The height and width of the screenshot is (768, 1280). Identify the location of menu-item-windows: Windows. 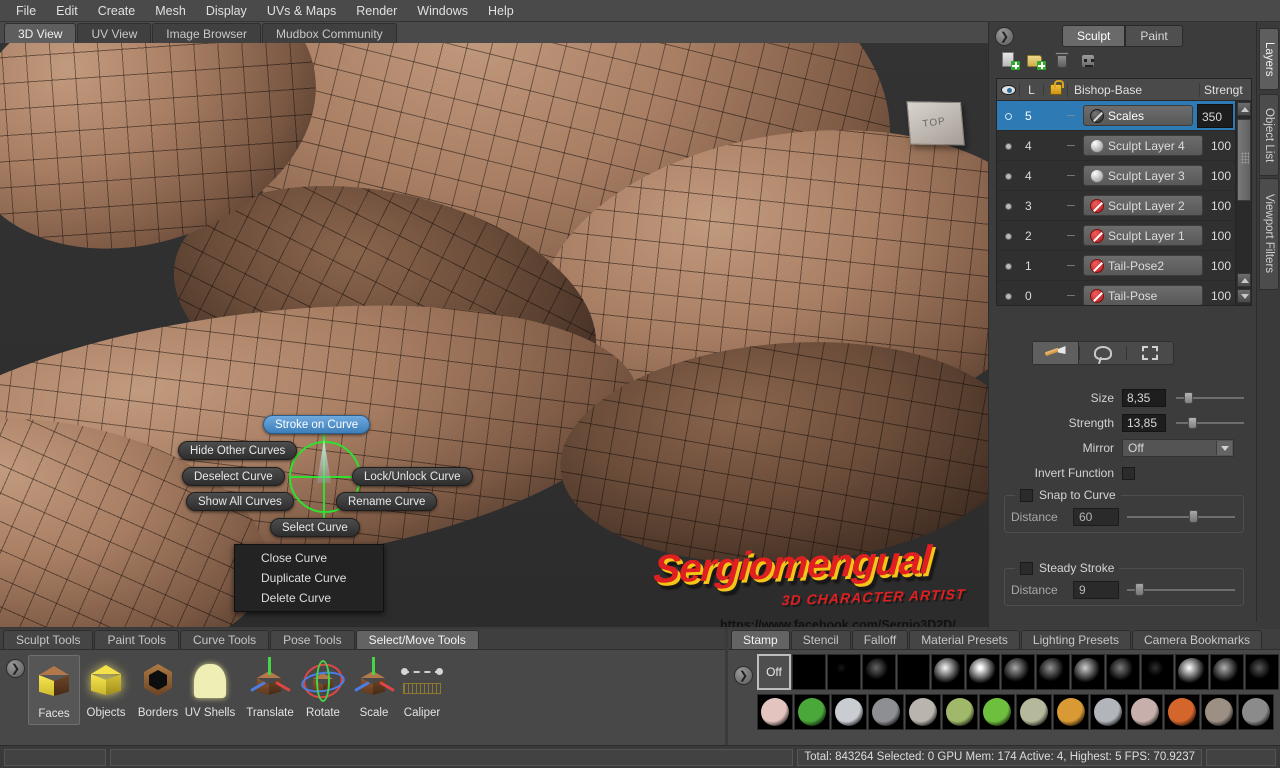
(442, 11).